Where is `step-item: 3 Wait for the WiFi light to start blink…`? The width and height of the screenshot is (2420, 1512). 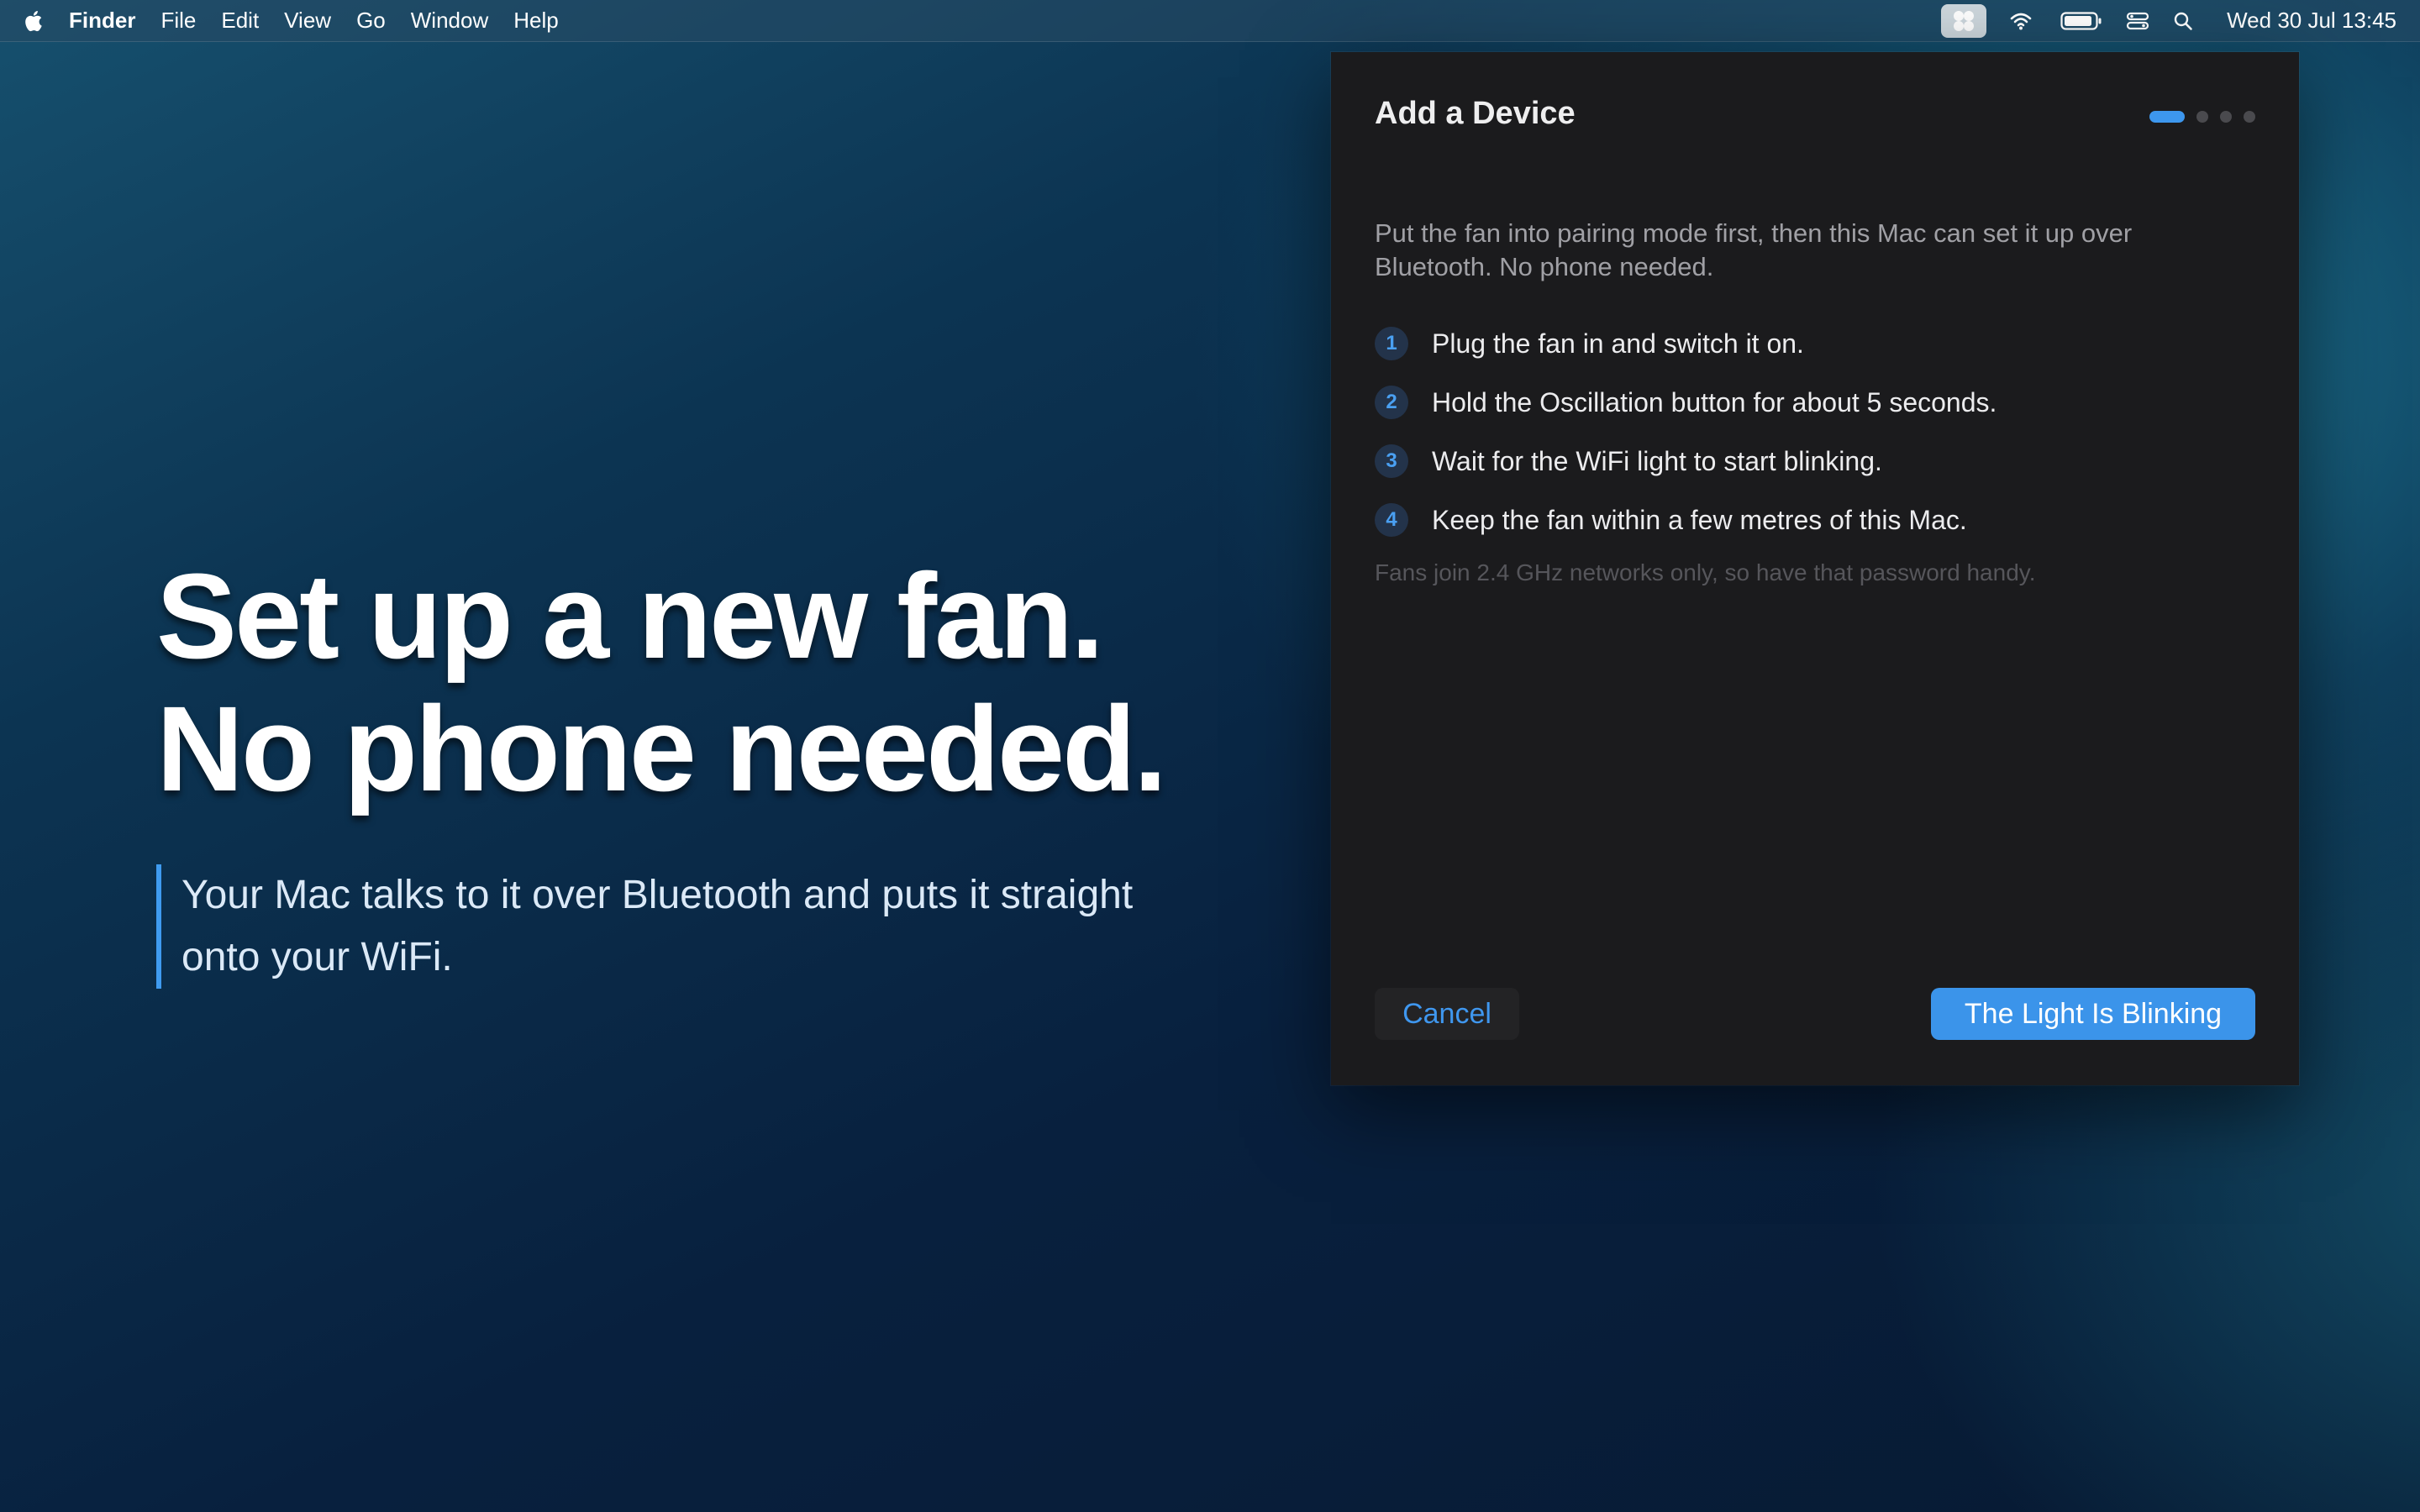
step-item: 3 Wait for the WiFi light to start blink… is located at coordinates (1816, 461).